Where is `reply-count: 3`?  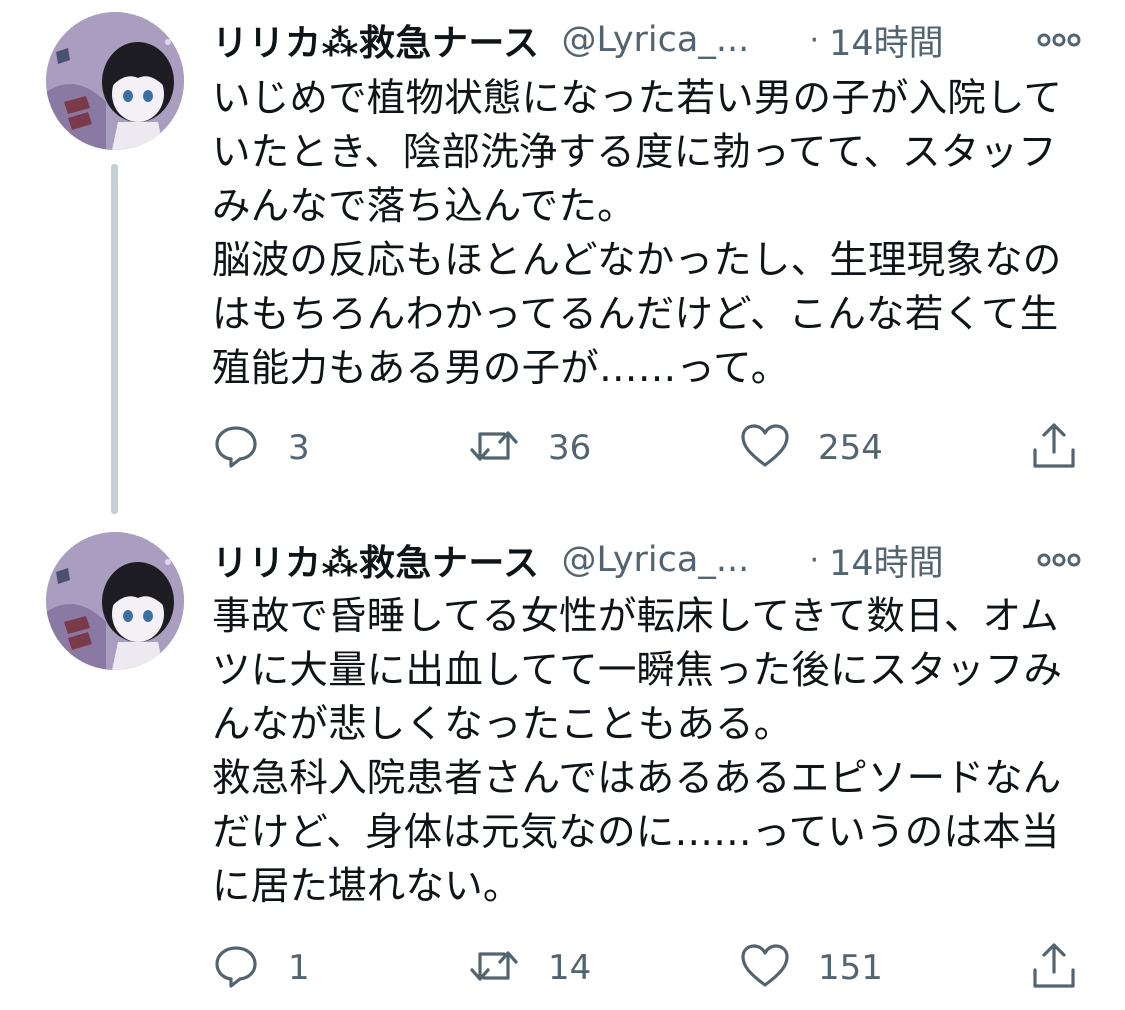
reply-count: 3 is located at coordinates (299, 448).